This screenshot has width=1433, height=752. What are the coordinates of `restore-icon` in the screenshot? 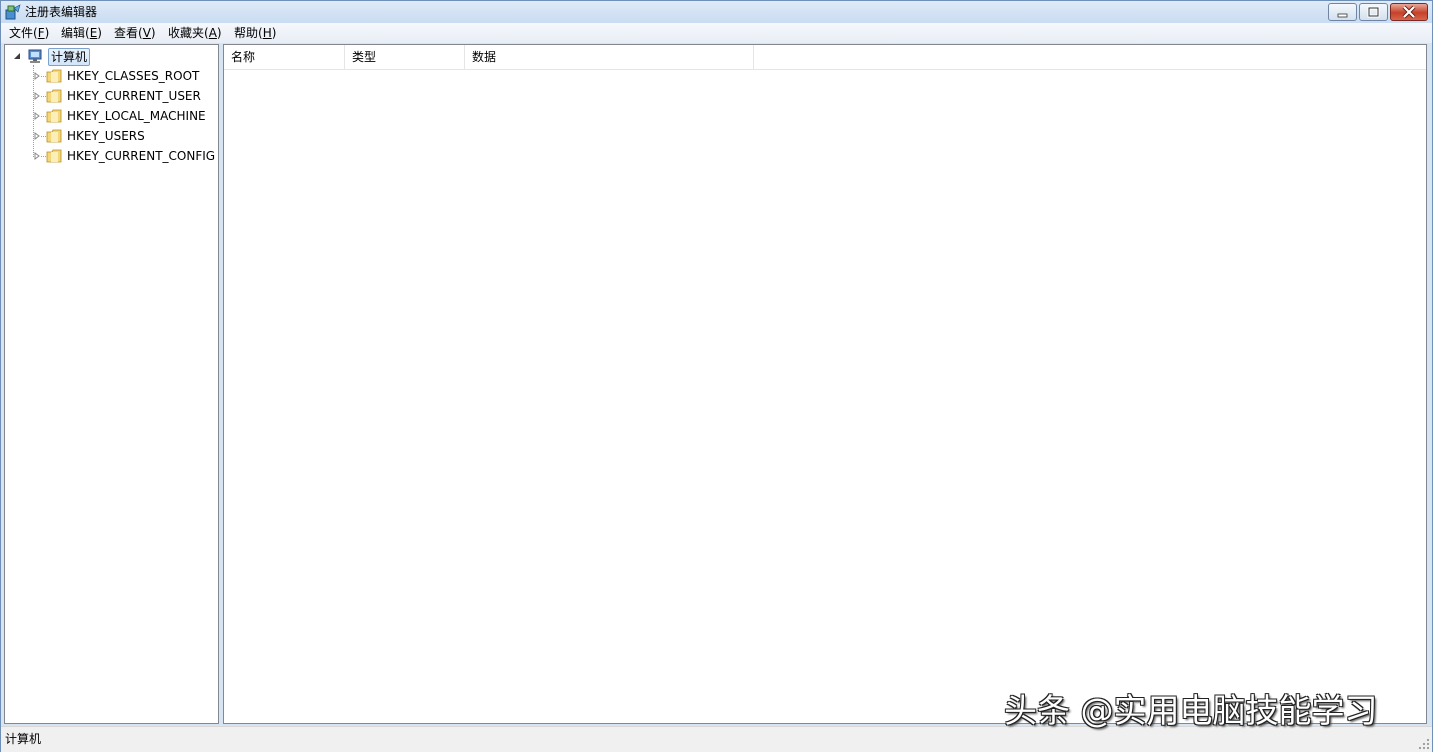 It's located at (1373, 12).